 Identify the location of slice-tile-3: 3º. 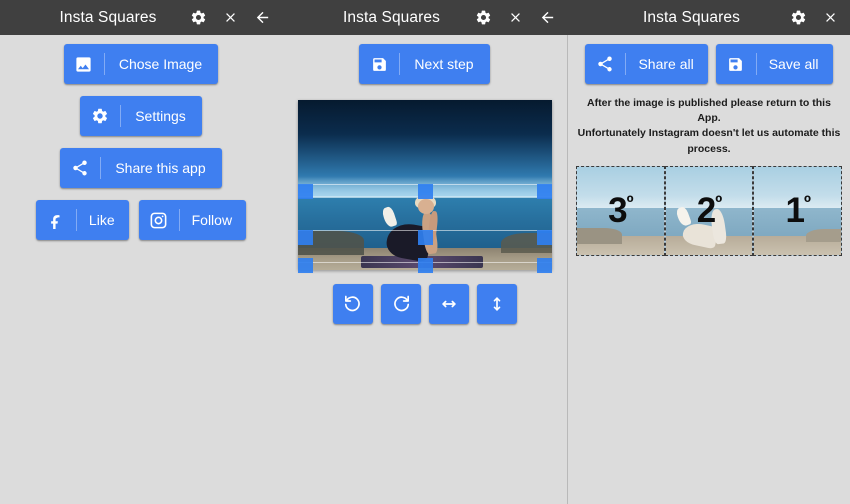
(620, 210).